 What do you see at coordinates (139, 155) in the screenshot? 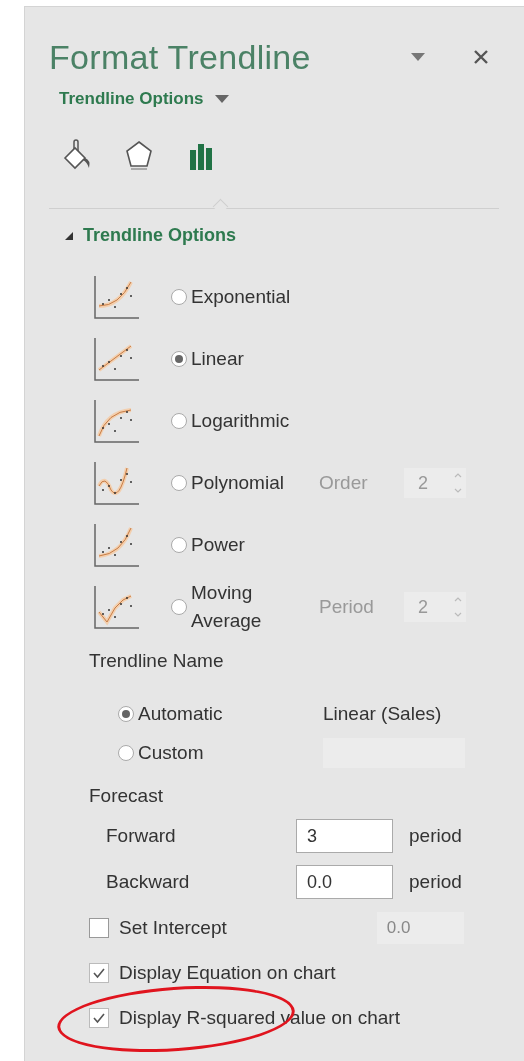
I see `pentagon-icon` at bounding box center [139, 155].